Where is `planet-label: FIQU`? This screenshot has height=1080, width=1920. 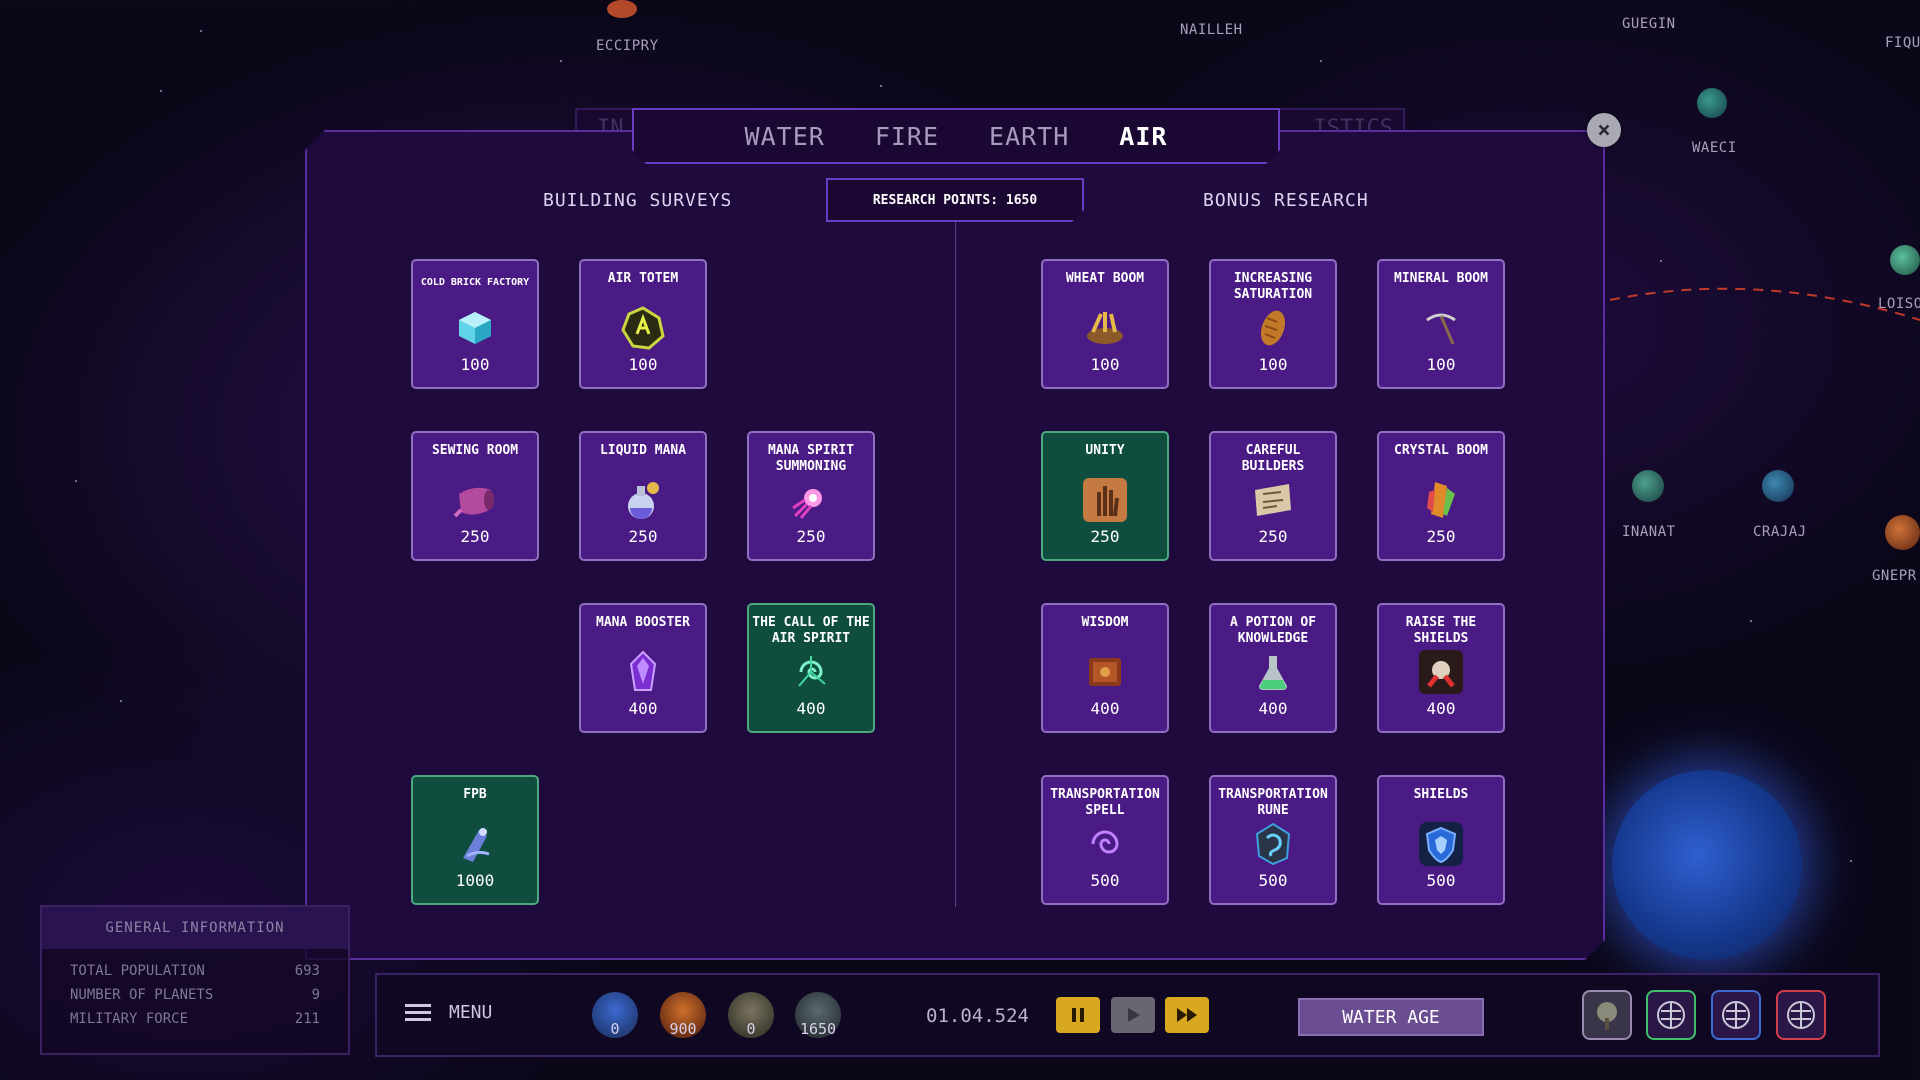 planet-label: FIQU is located at coordinates (1902, 43).